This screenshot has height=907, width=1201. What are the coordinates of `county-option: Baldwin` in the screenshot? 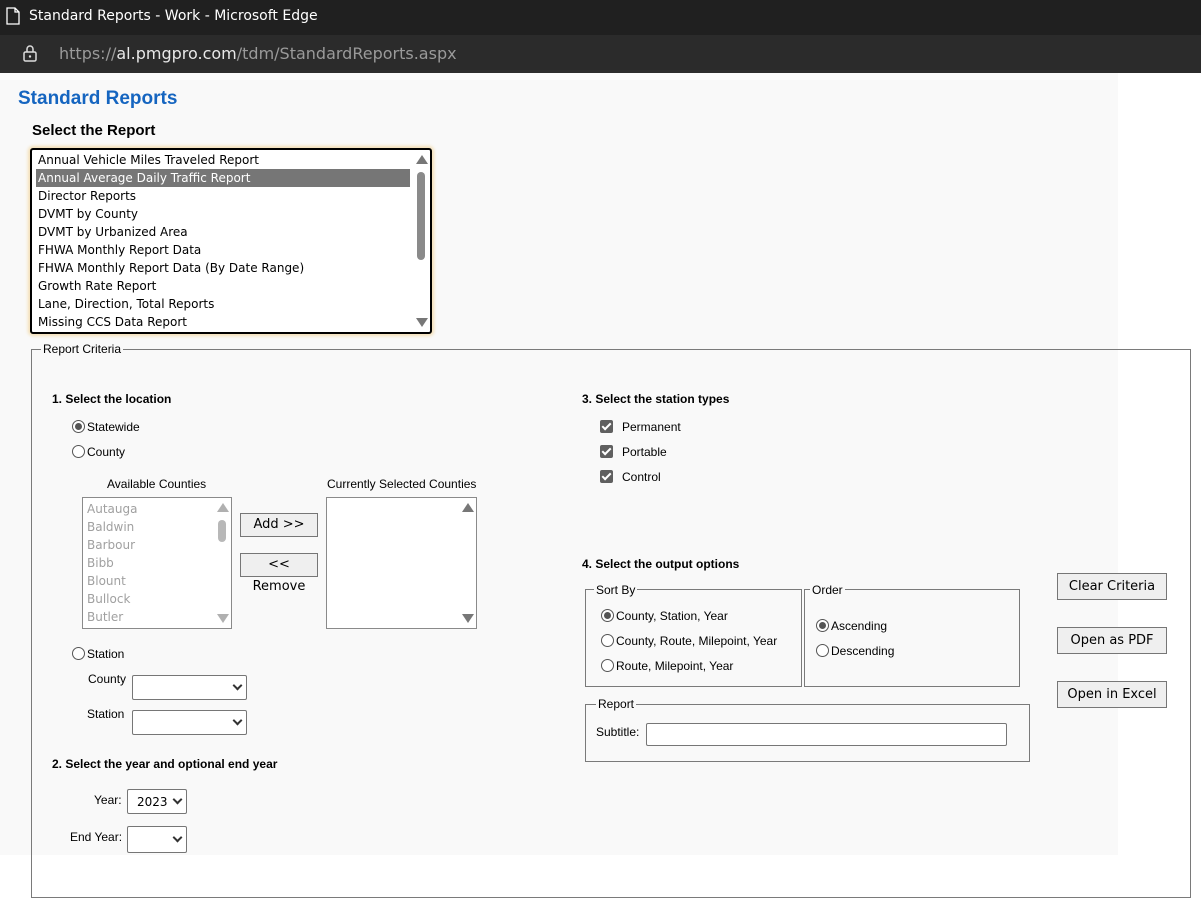 It's located at (110, 527).